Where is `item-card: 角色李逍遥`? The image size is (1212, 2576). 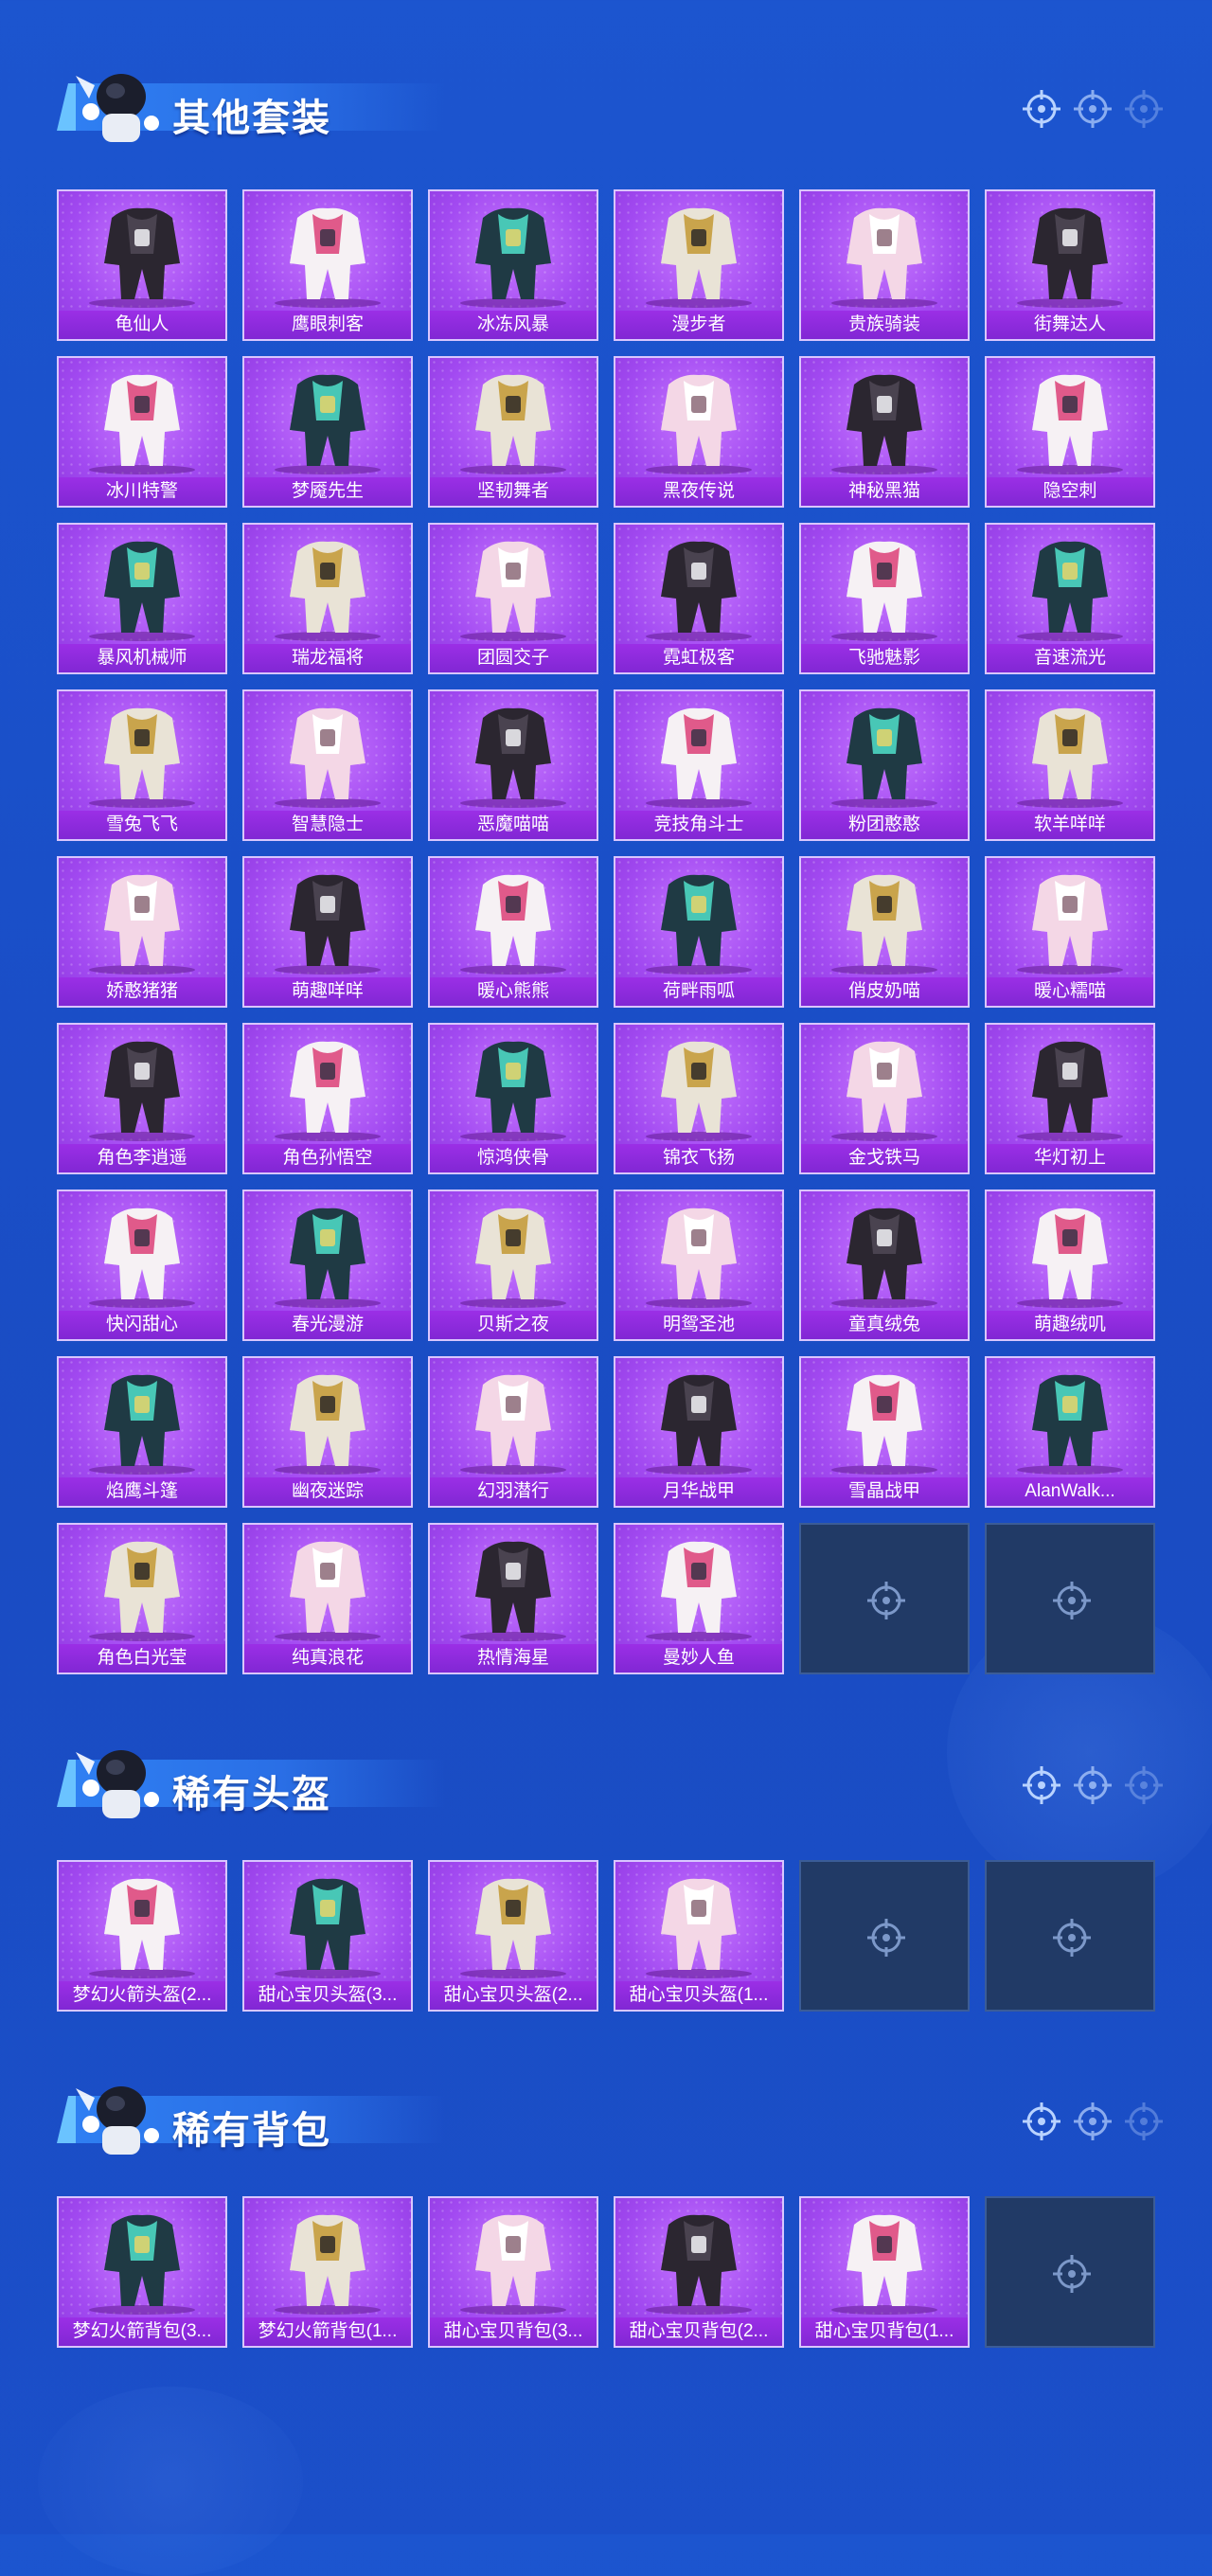
item-card: 角色李逍遥 is located at coordinates (142, 1098).